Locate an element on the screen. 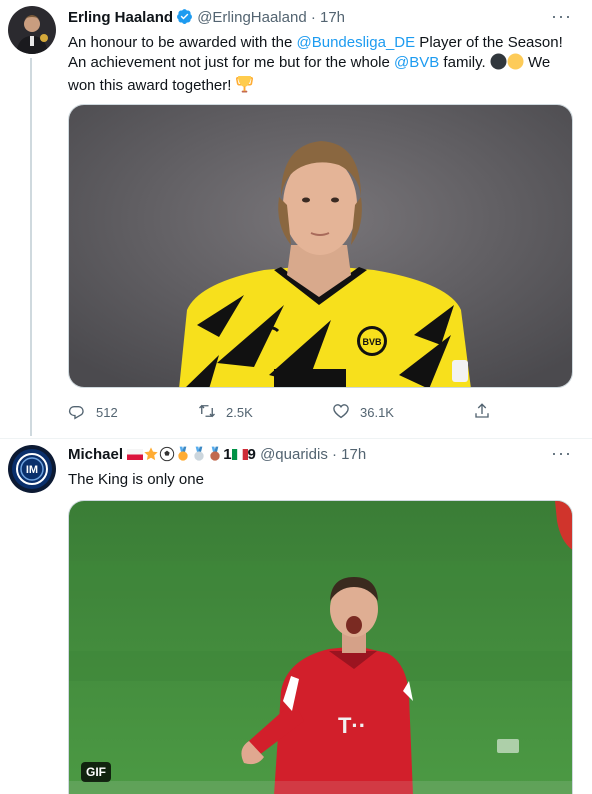 The width and height of the screenshot is (592, 794). trophy-icon is located at coordinates (244, 87).